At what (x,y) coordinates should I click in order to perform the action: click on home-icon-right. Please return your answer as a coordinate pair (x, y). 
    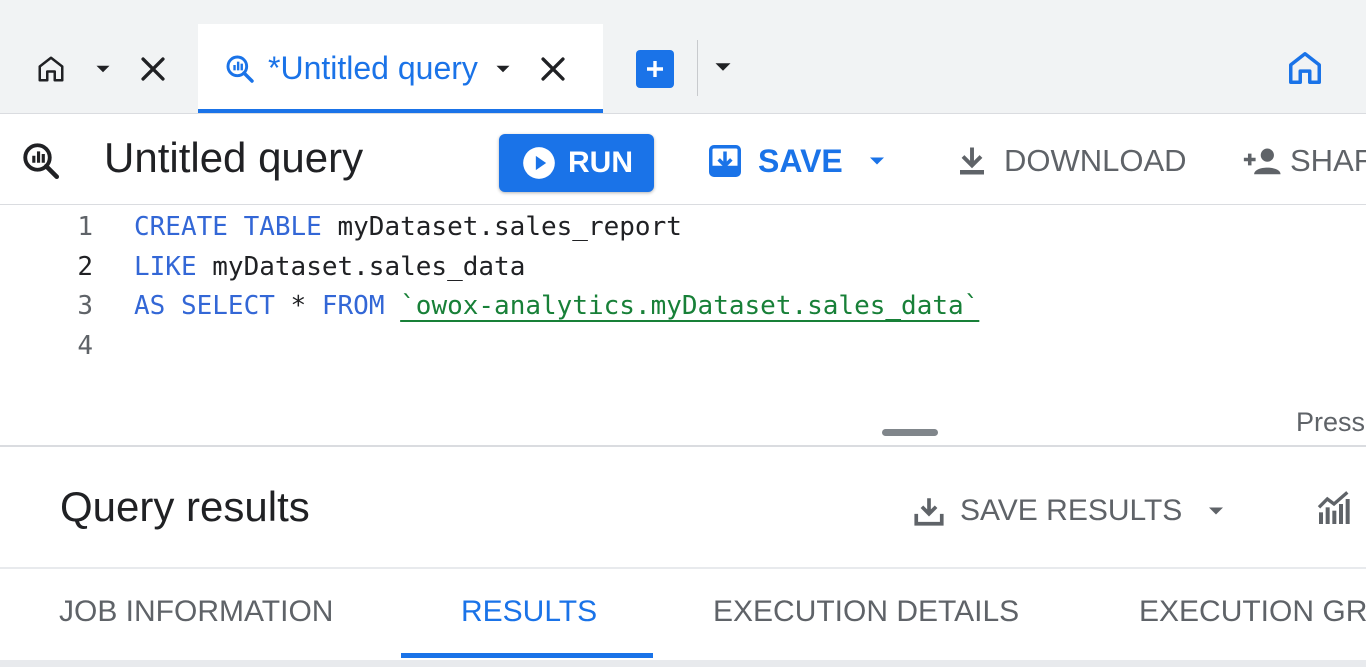
    Looking at the image, I should click on (1305, 68).